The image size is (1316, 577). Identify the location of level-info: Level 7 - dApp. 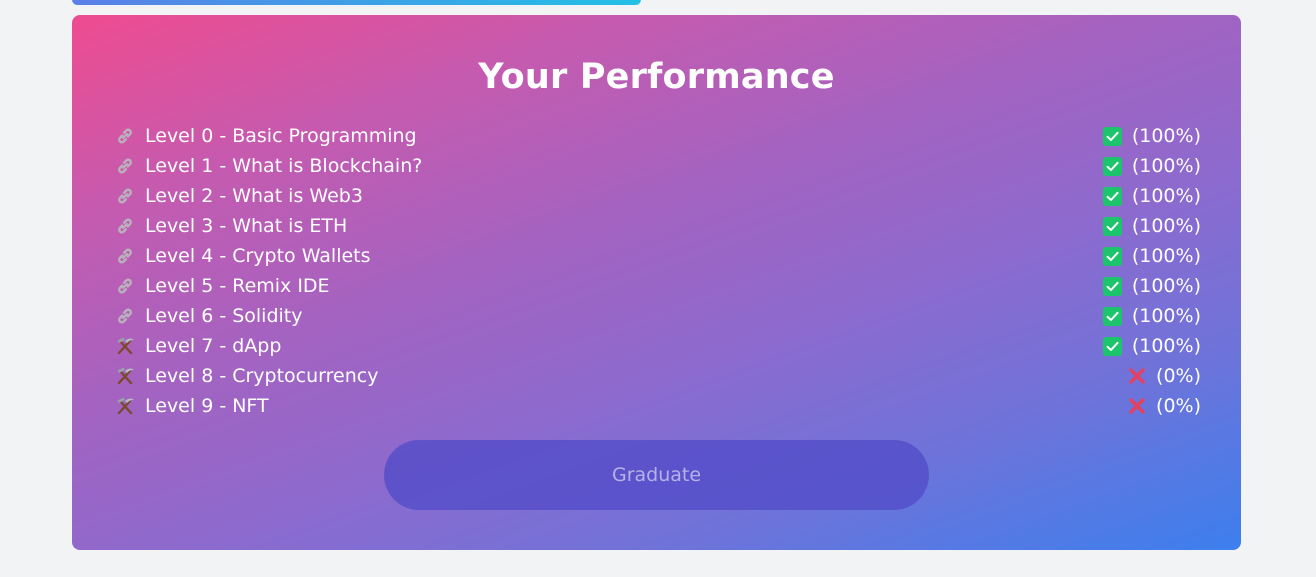
(197, 346).